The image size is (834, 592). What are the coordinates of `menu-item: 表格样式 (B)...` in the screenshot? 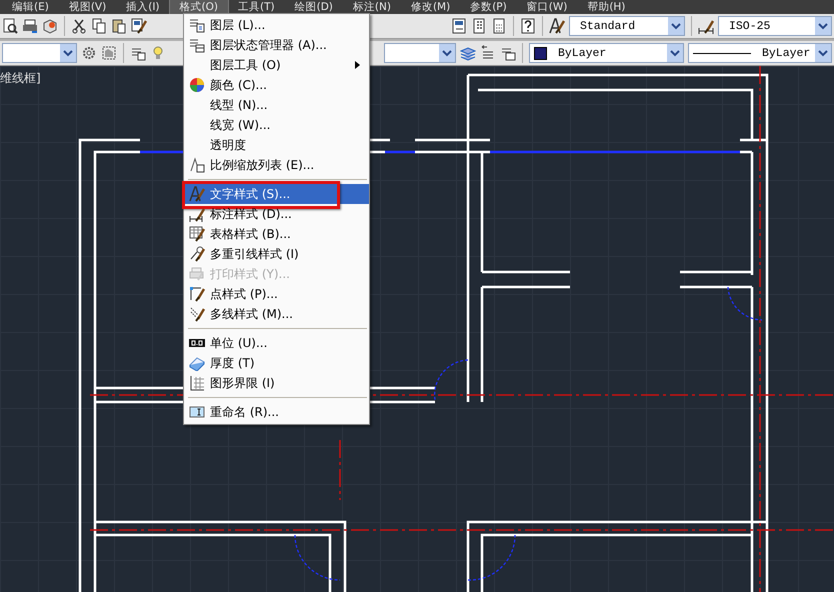 It's located at (276, 234).